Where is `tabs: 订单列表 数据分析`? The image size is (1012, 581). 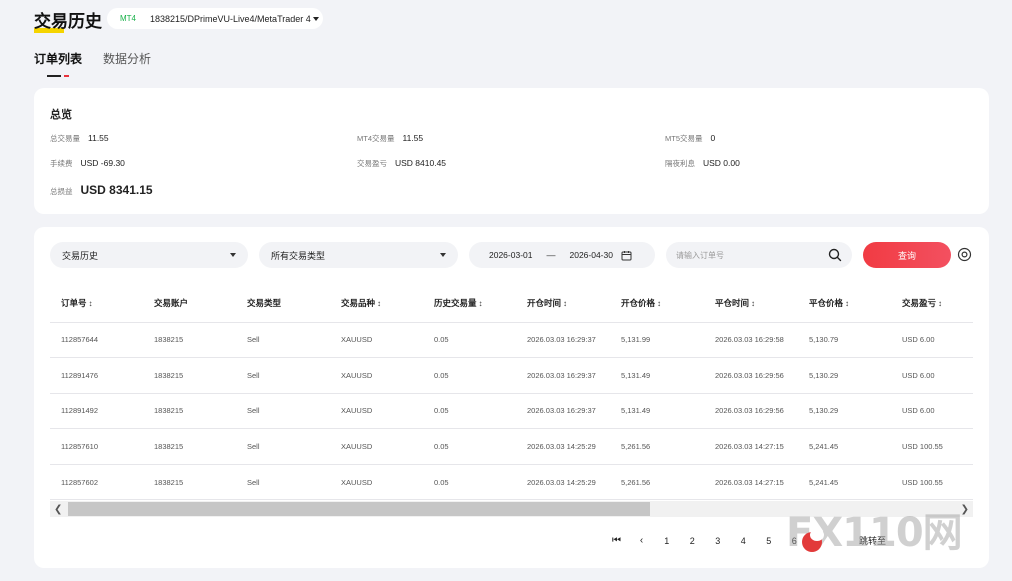
tabs: 订单列表 数据分析 is located at coordinates (103, 63).